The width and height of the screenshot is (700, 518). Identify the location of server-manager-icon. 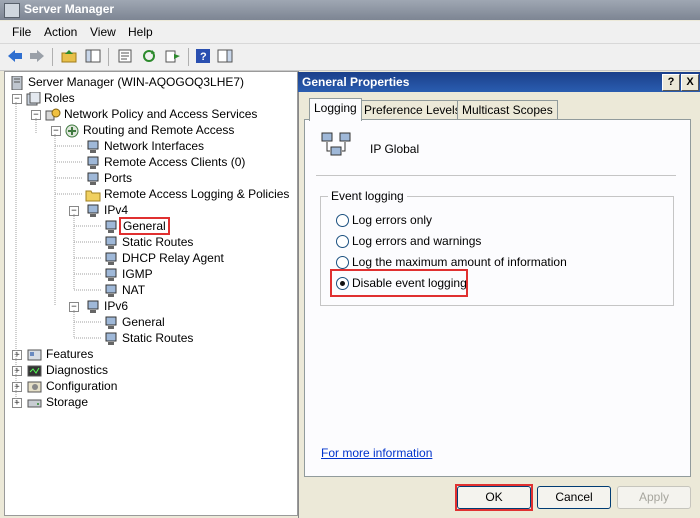
(12, 10).